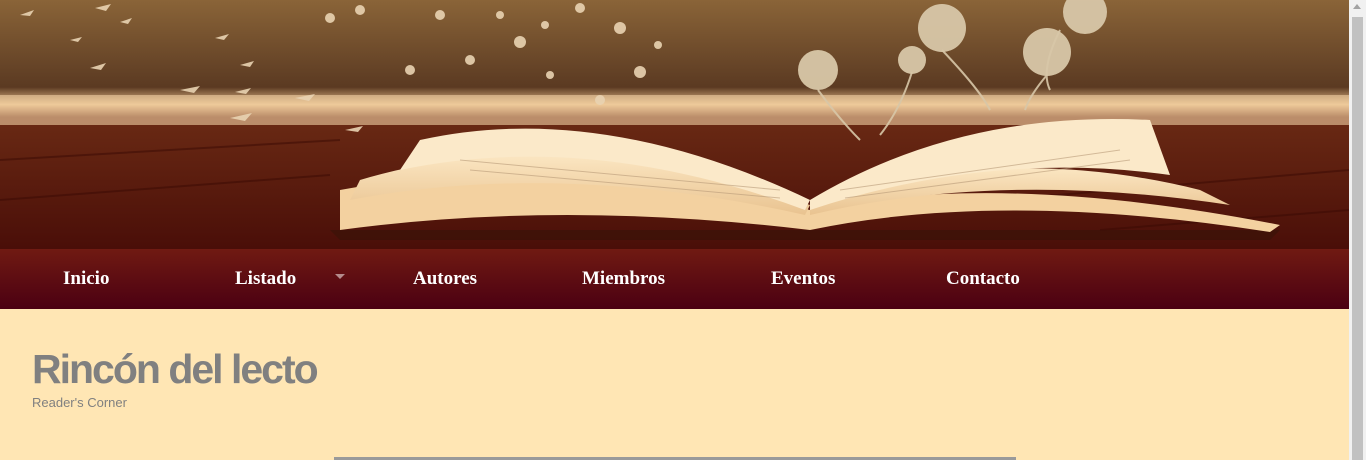 Image resolution: width=1366 pixels, height=460 pixels. I want to click on site-subtitle: Reader's Corner, so click(79, 402).